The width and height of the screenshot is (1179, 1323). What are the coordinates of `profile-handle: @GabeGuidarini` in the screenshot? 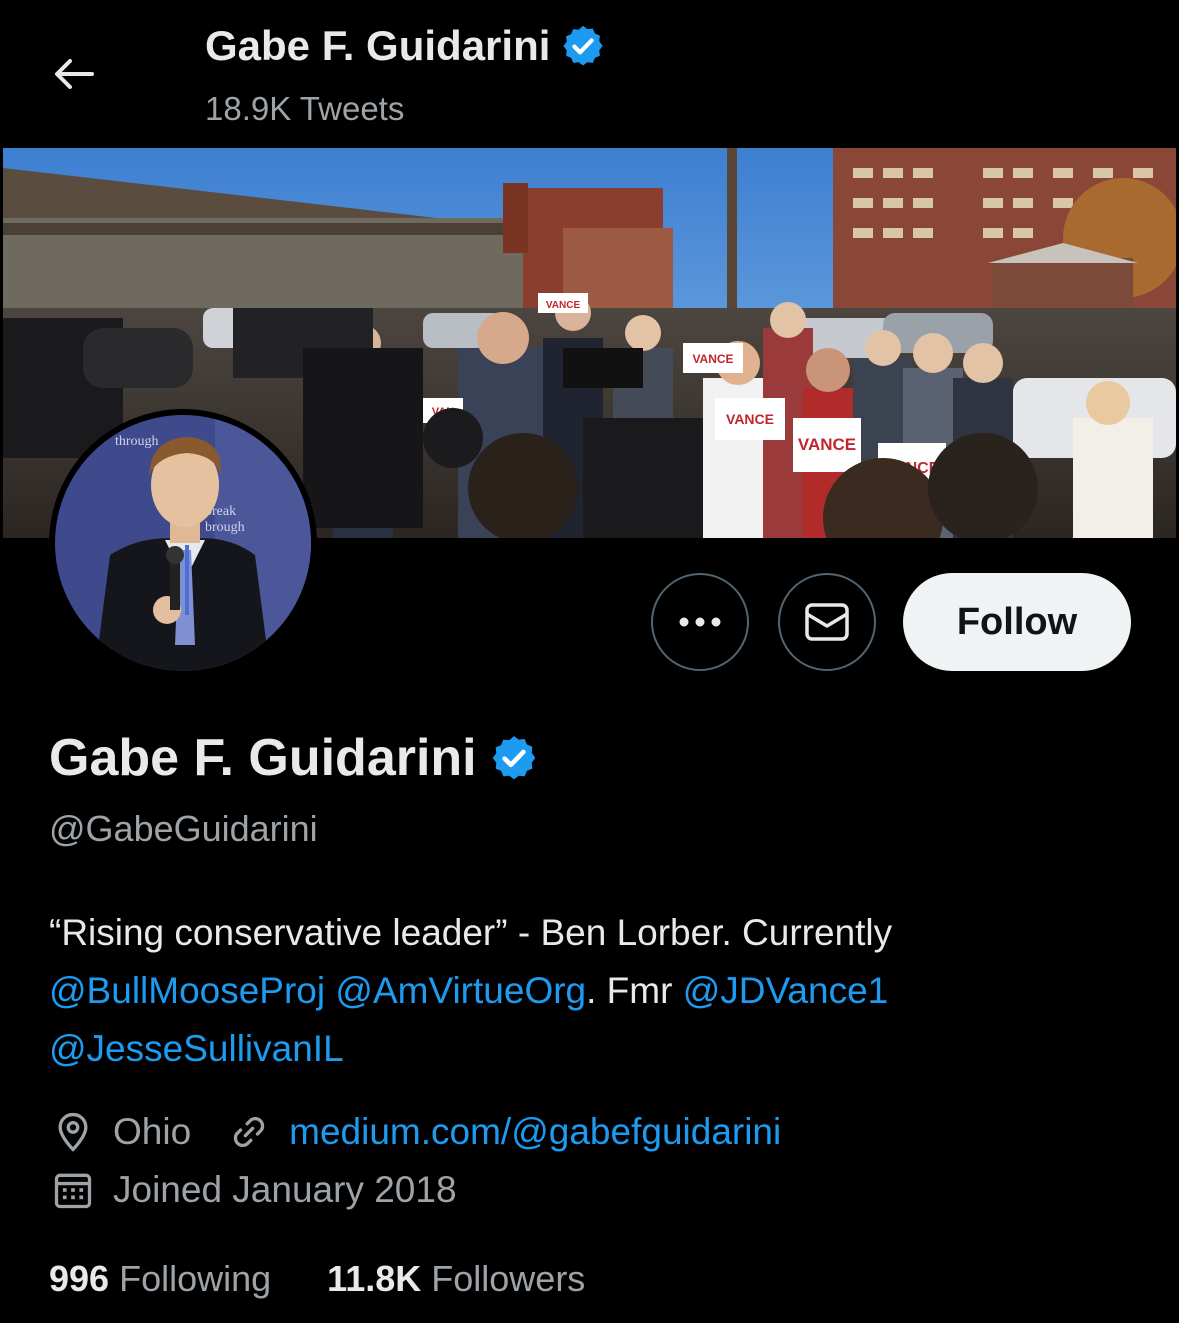 It's located at (183, 828).